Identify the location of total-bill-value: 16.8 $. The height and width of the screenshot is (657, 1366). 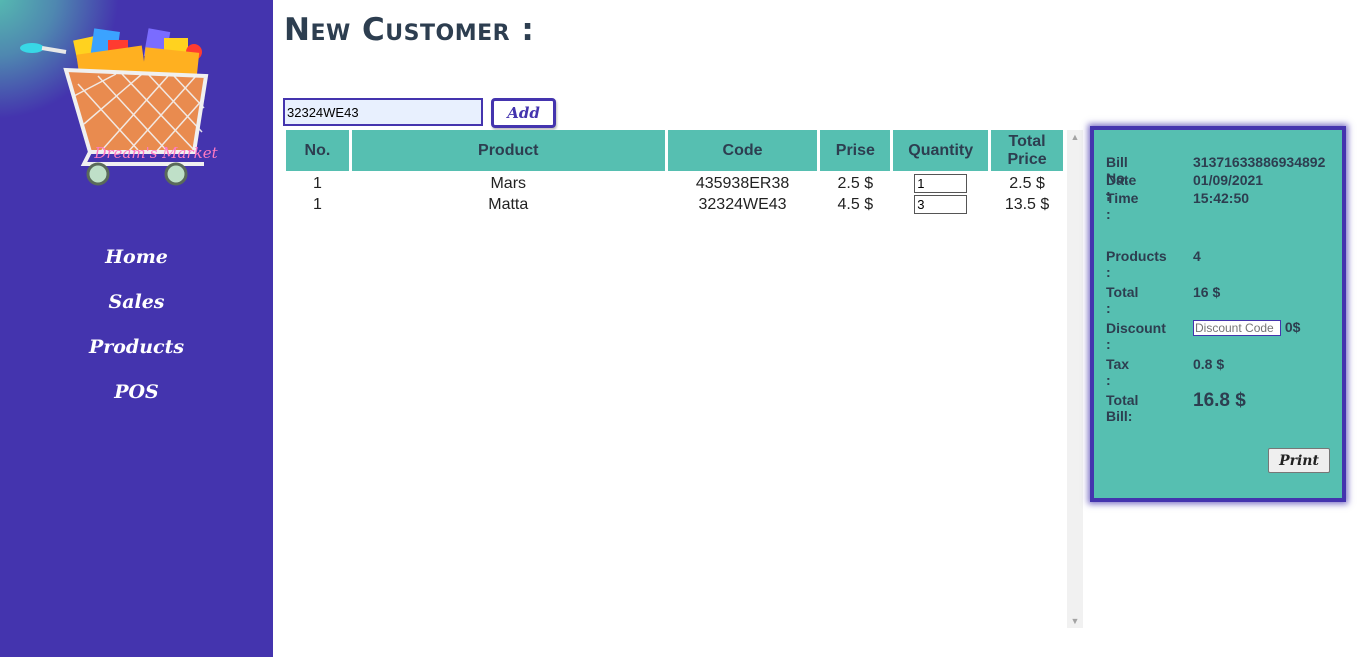
(1219, 400).